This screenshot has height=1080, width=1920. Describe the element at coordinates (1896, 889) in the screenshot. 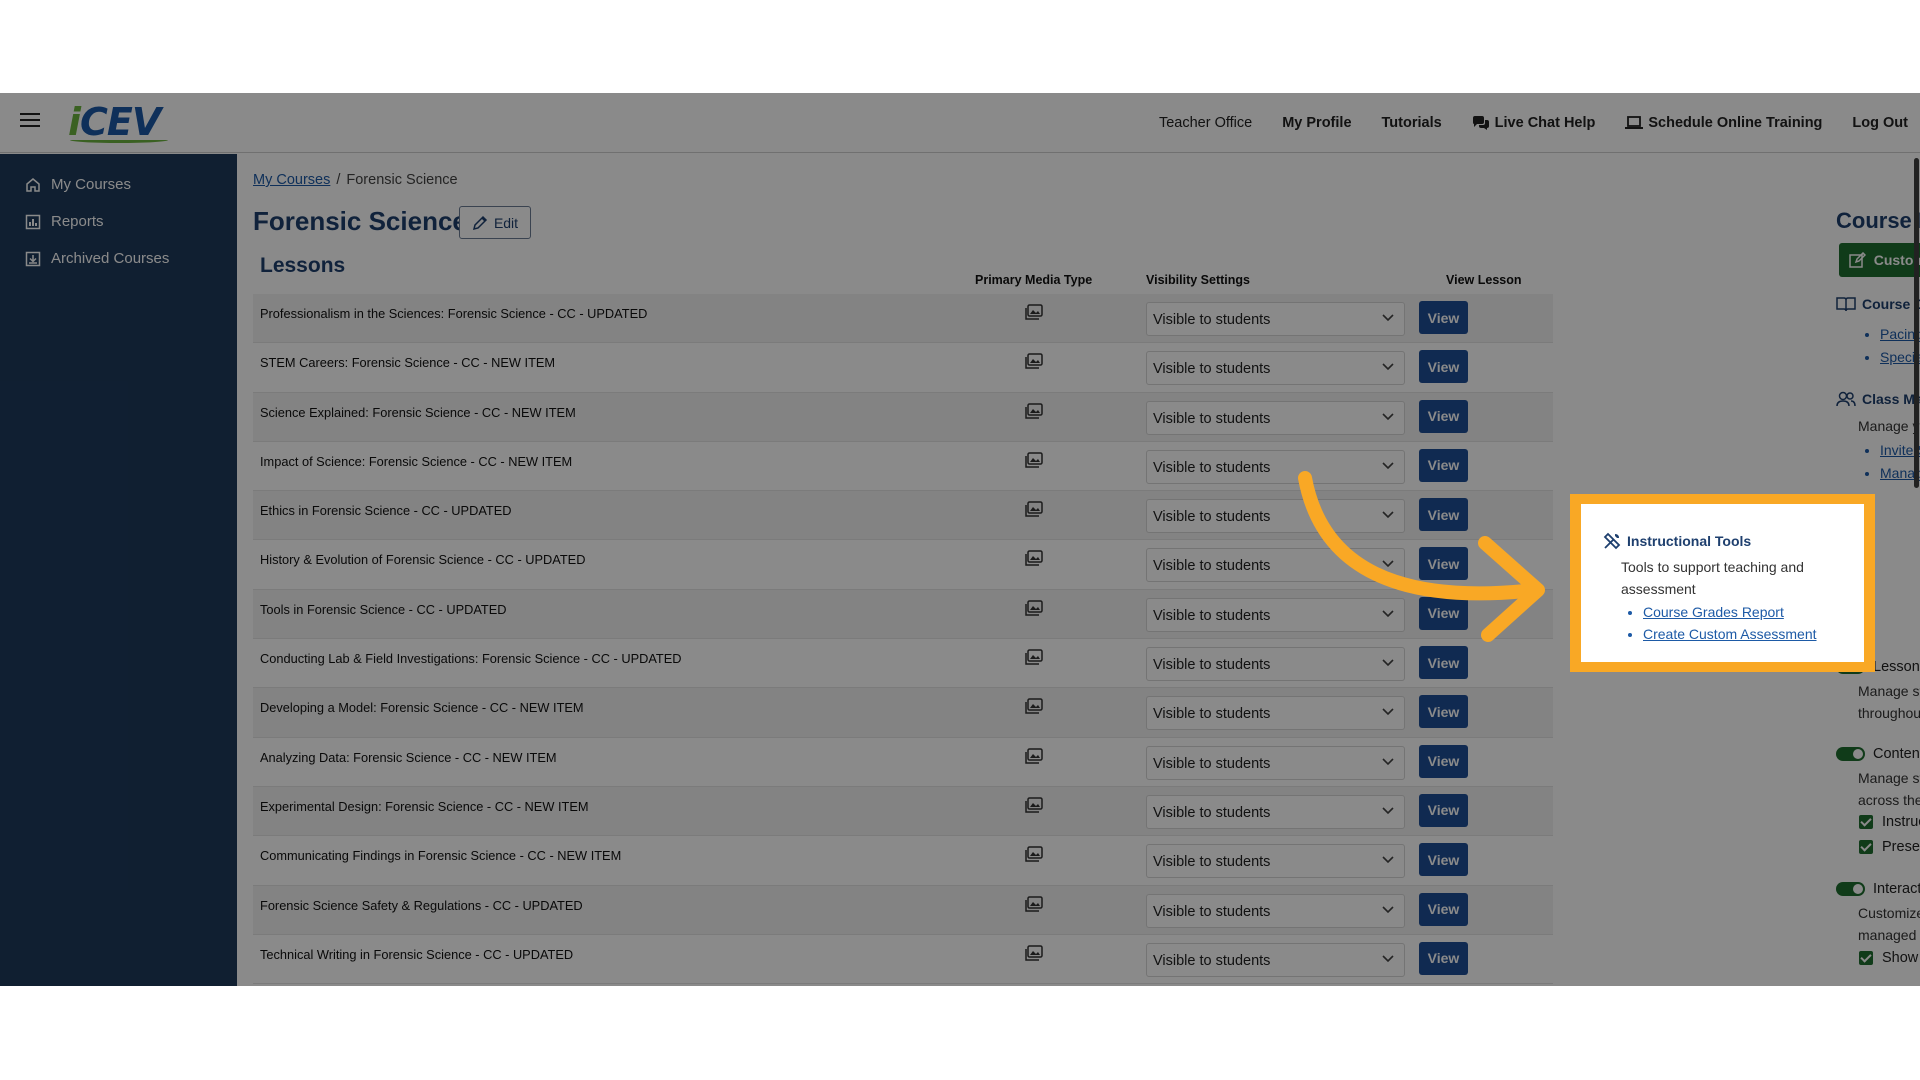

I see `interactive-assignments-label: Interactive Assignments` at that location.